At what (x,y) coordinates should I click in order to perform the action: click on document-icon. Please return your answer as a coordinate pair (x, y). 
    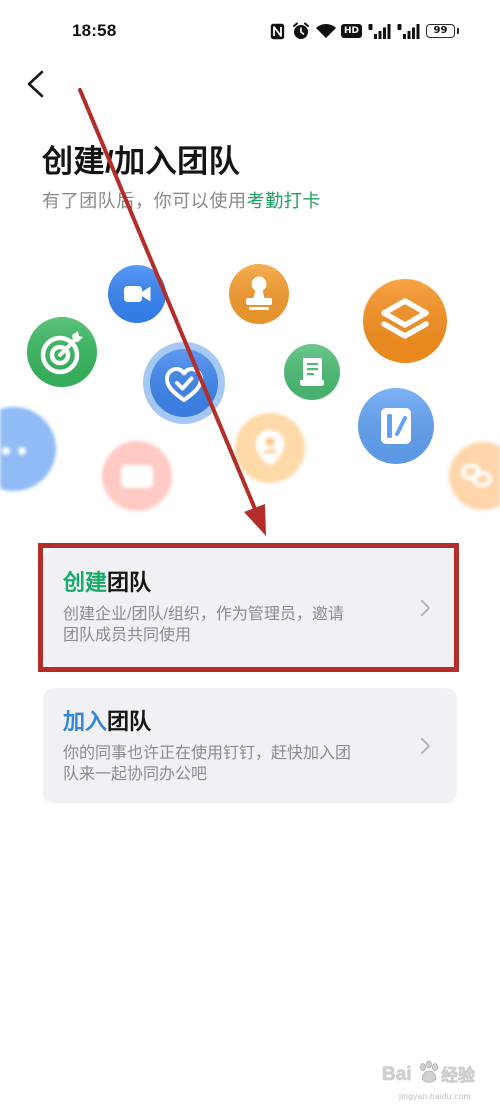
    Looking at the image, I should click on (312, 372).